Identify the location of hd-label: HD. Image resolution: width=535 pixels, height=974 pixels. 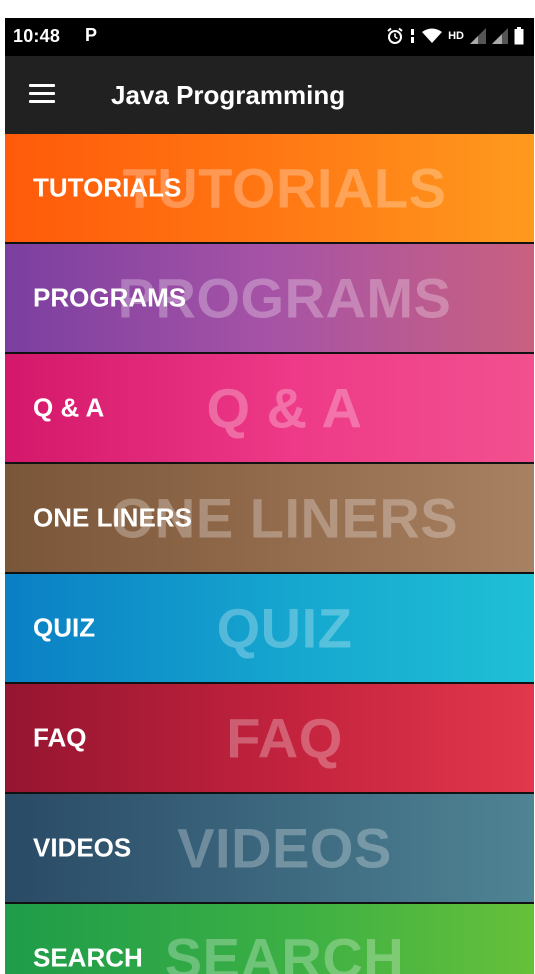
(456, 36).